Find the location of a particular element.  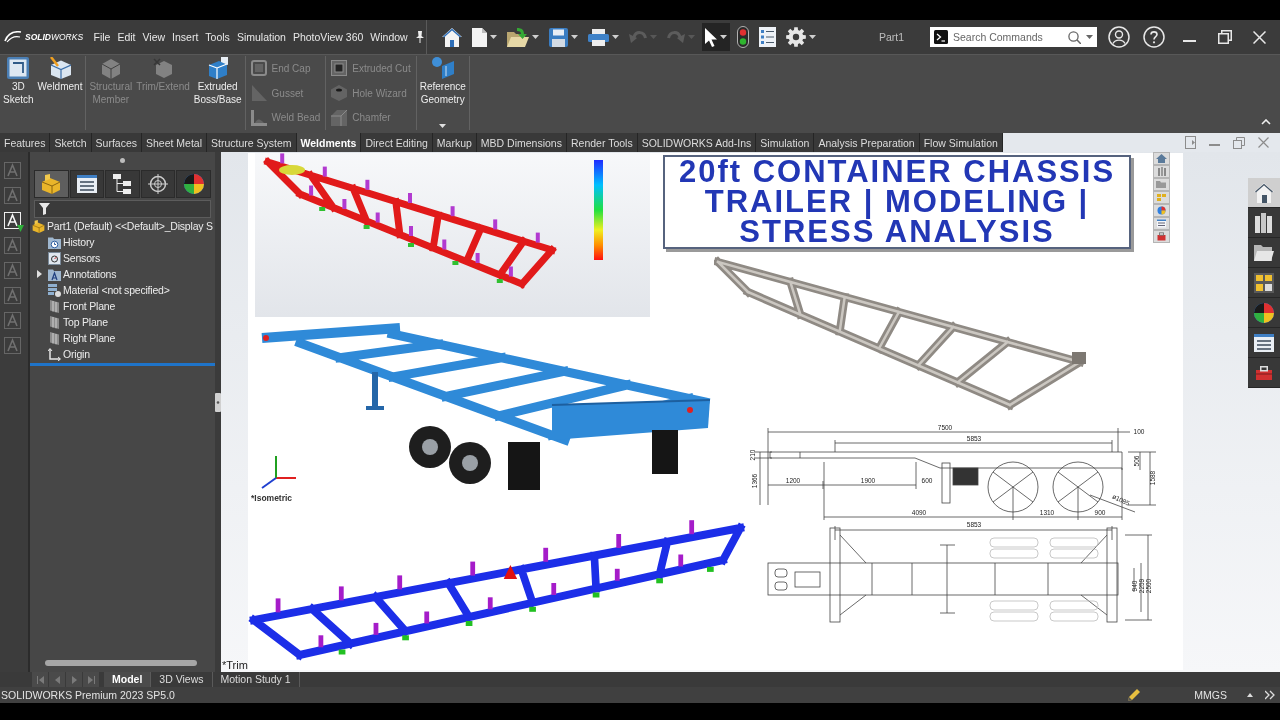

tree-item: History is located at coordinates (122, 242).